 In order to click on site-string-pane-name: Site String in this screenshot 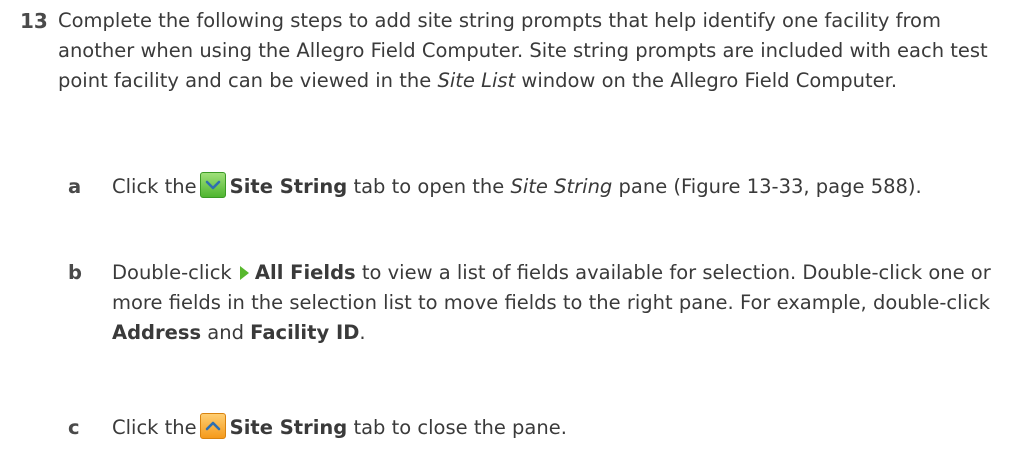, I will do `click(561, 186)`.